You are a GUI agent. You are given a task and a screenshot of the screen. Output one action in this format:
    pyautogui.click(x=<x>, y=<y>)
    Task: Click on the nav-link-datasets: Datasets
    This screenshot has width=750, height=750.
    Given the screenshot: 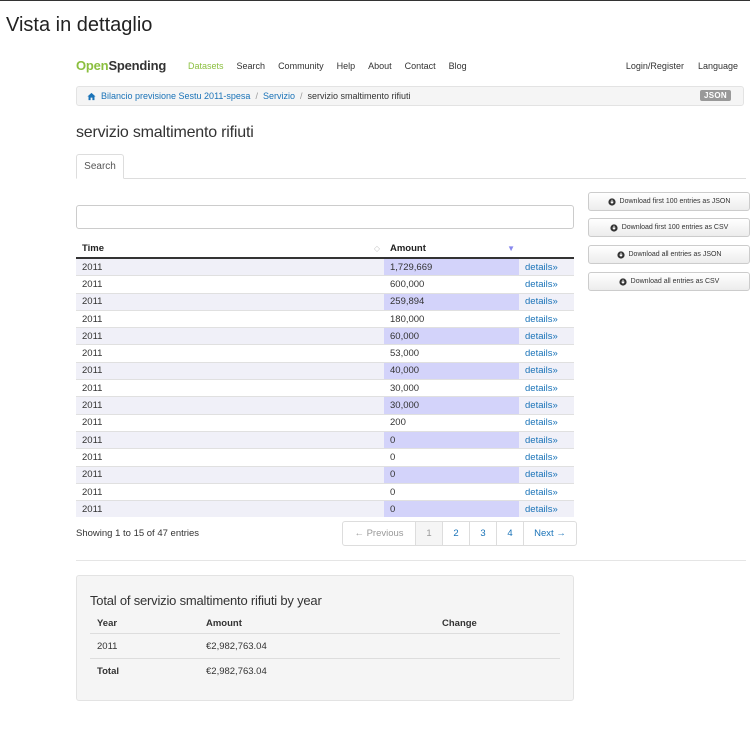 What is the action you would take?
    pyautogui.click(x=206, y=66)
    